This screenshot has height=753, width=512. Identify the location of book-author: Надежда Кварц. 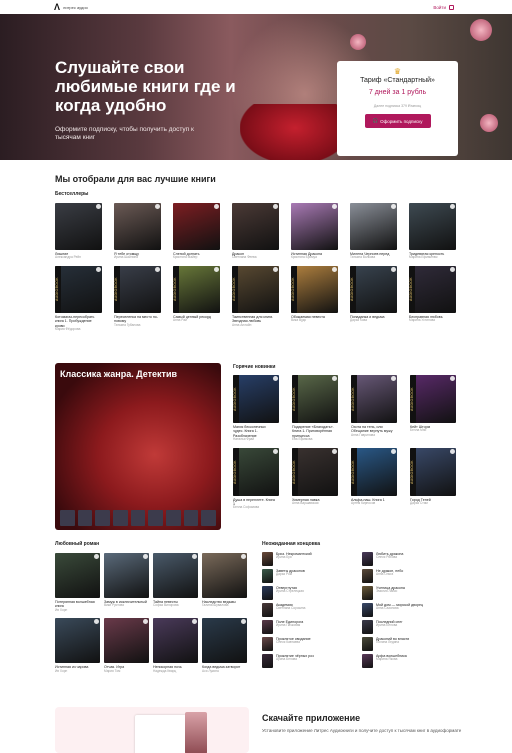
(175, 671).